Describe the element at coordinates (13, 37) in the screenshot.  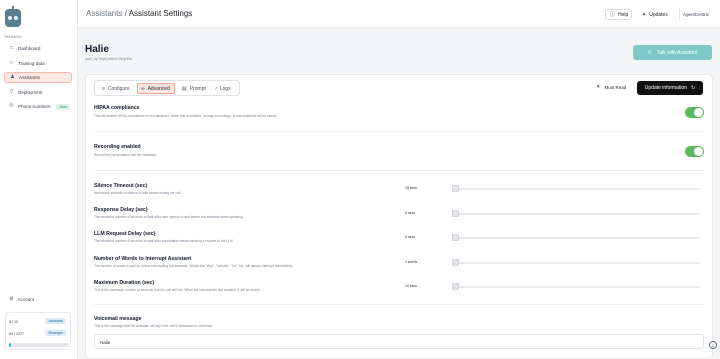
I see `sidebar-section-label: MANAGE` at that location.